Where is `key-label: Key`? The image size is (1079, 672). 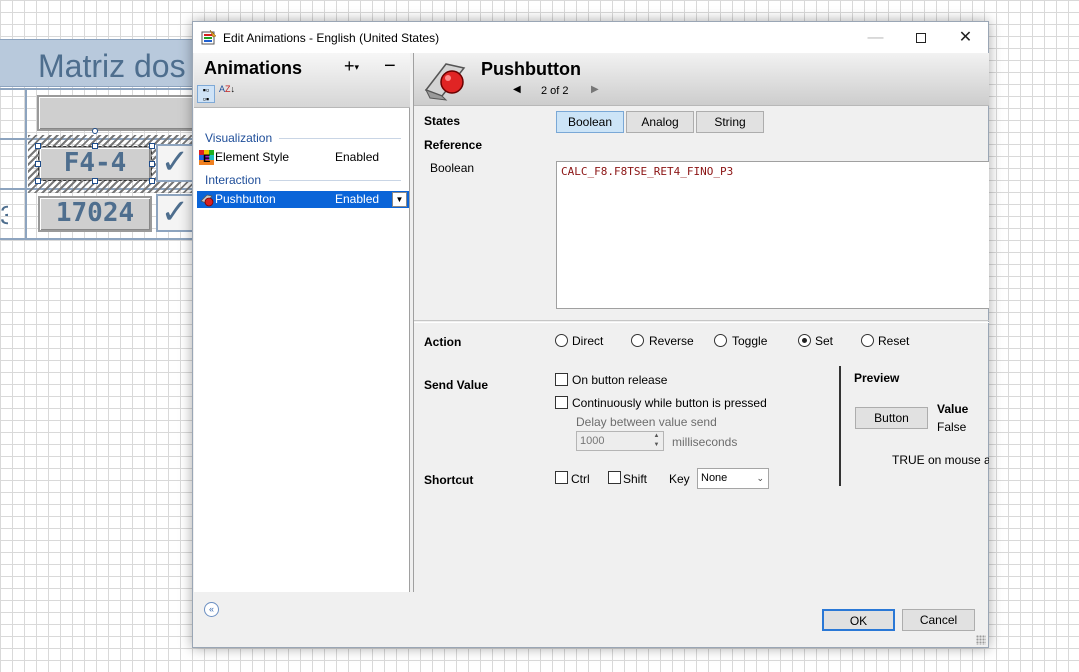
key-label: Key is located at coordinates (679, 479).